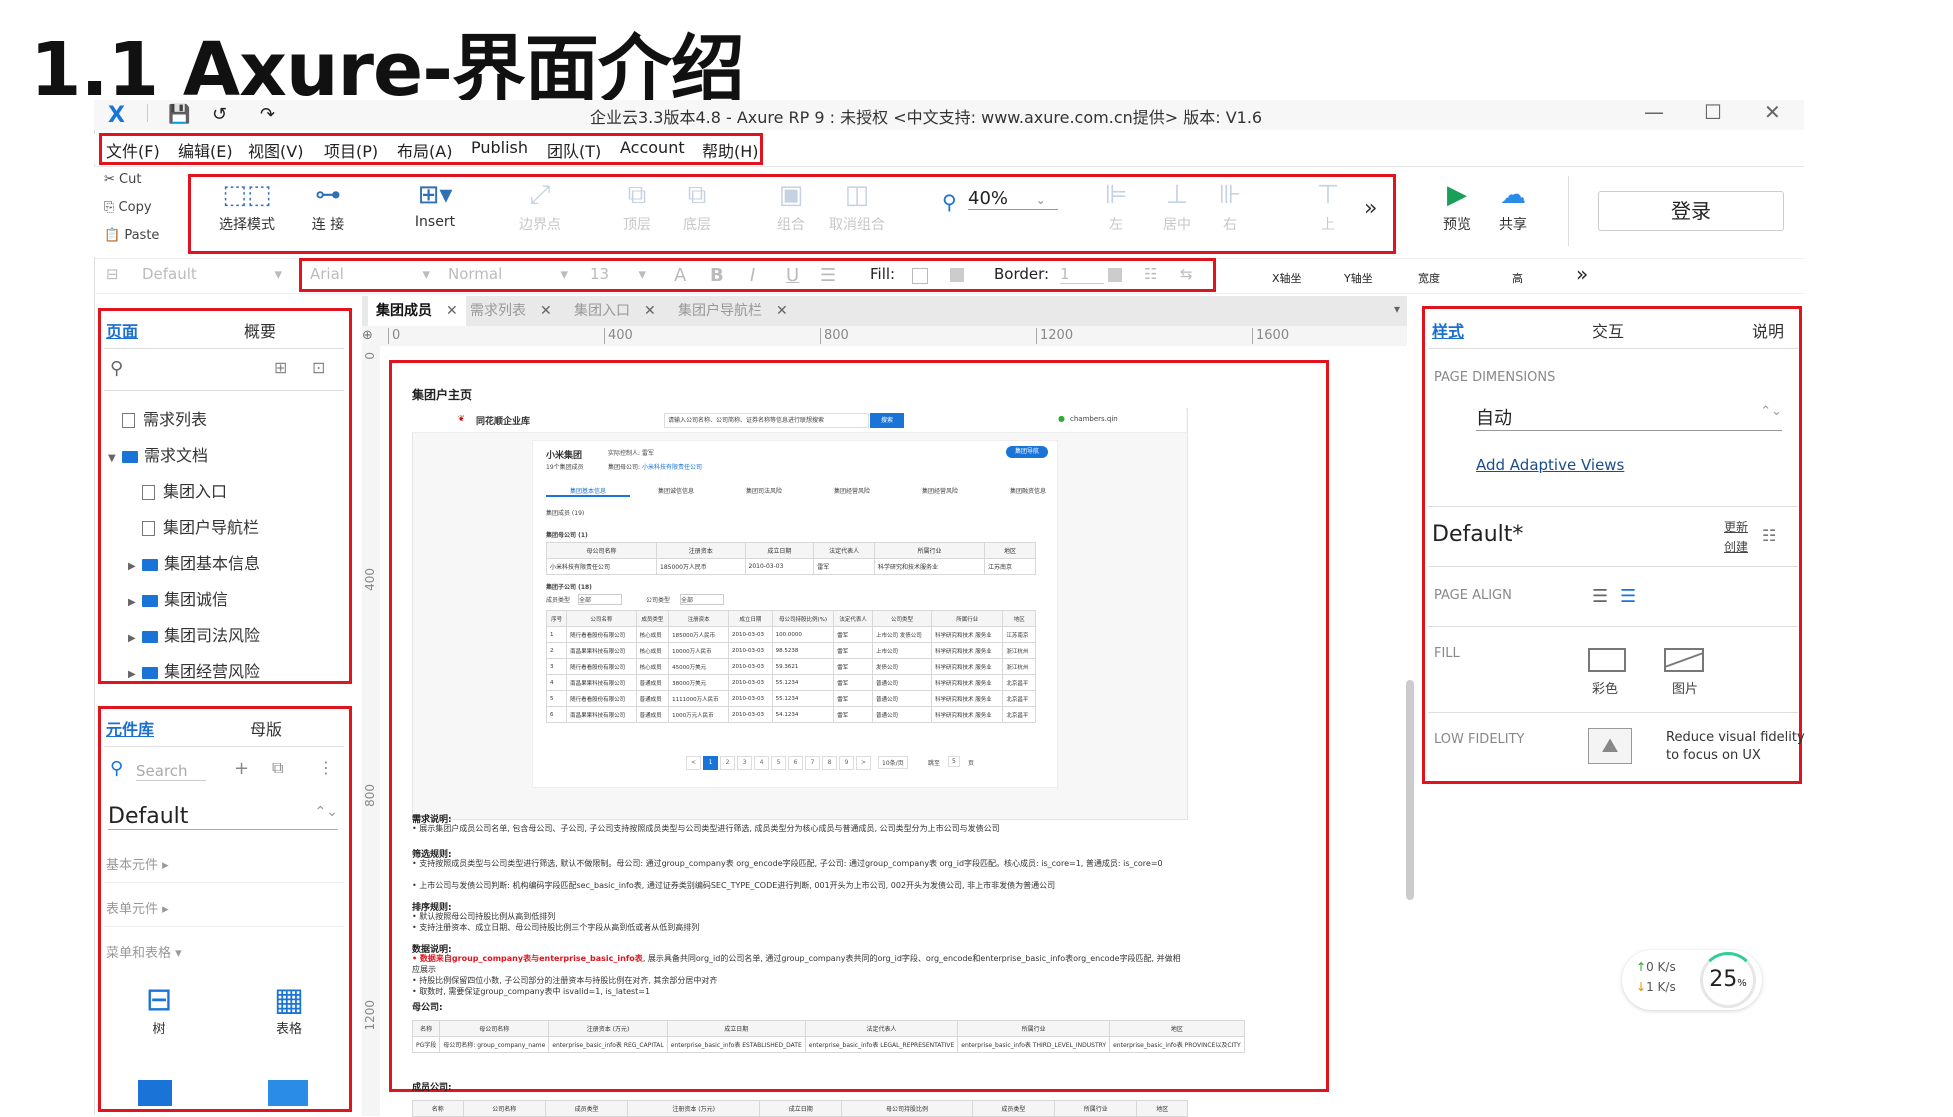 This screenshot has width=1953, height=1117. What do you see at coordinates (280, 367) in the screenshot?
I see `add-page-icon: ⊞` at bounding box center [280, 367].